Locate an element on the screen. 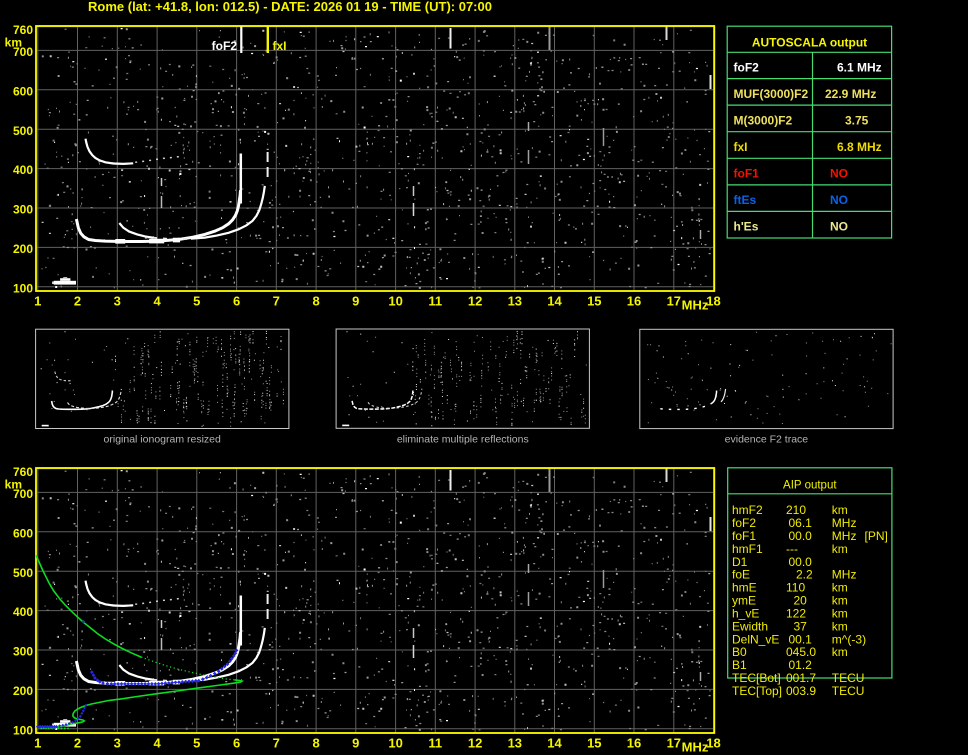 This screenshot has height=755, width=968. svg-text: 500 is located at coordinates (23, 131).